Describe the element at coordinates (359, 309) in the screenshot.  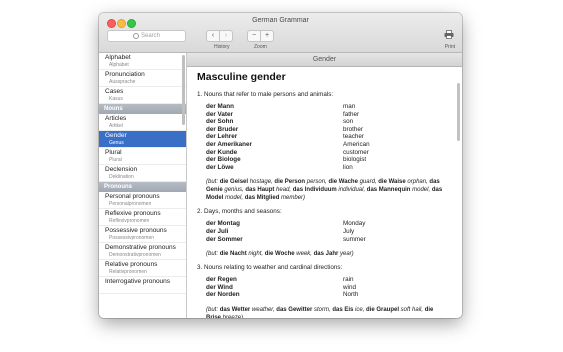
I see `note-text: ice,` at that location.